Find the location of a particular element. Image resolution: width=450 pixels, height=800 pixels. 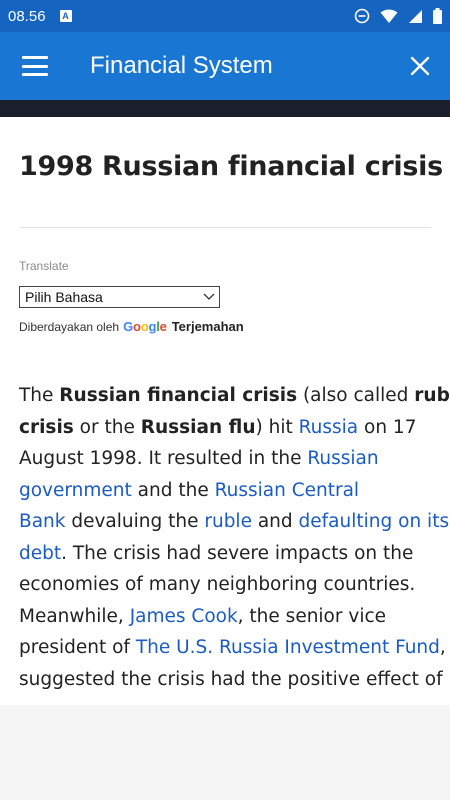

bold-term: Russian flu is located at coordinates (198, 427).